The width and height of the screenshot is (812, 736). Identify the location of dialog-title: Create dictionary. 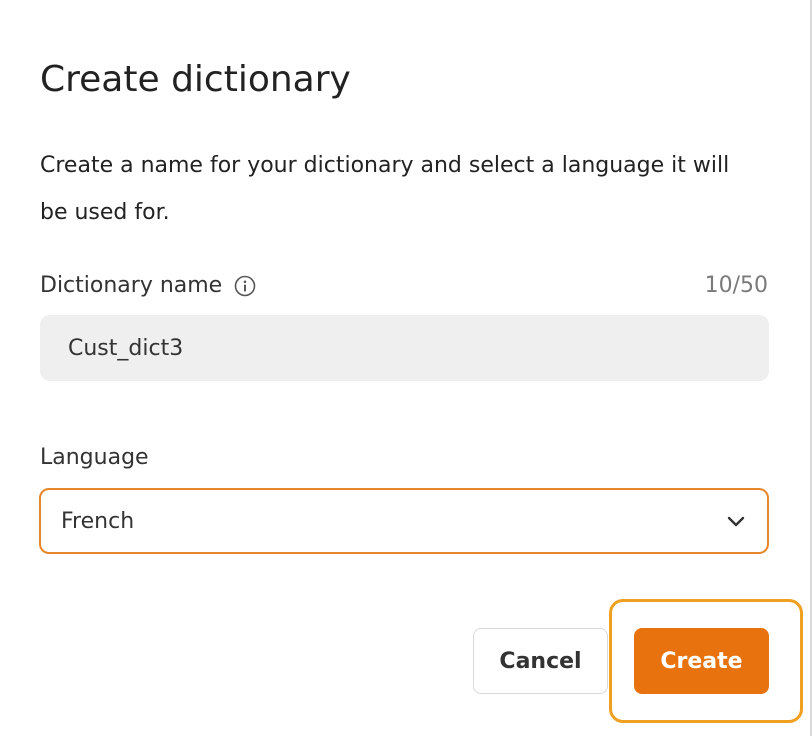
(195, 79).